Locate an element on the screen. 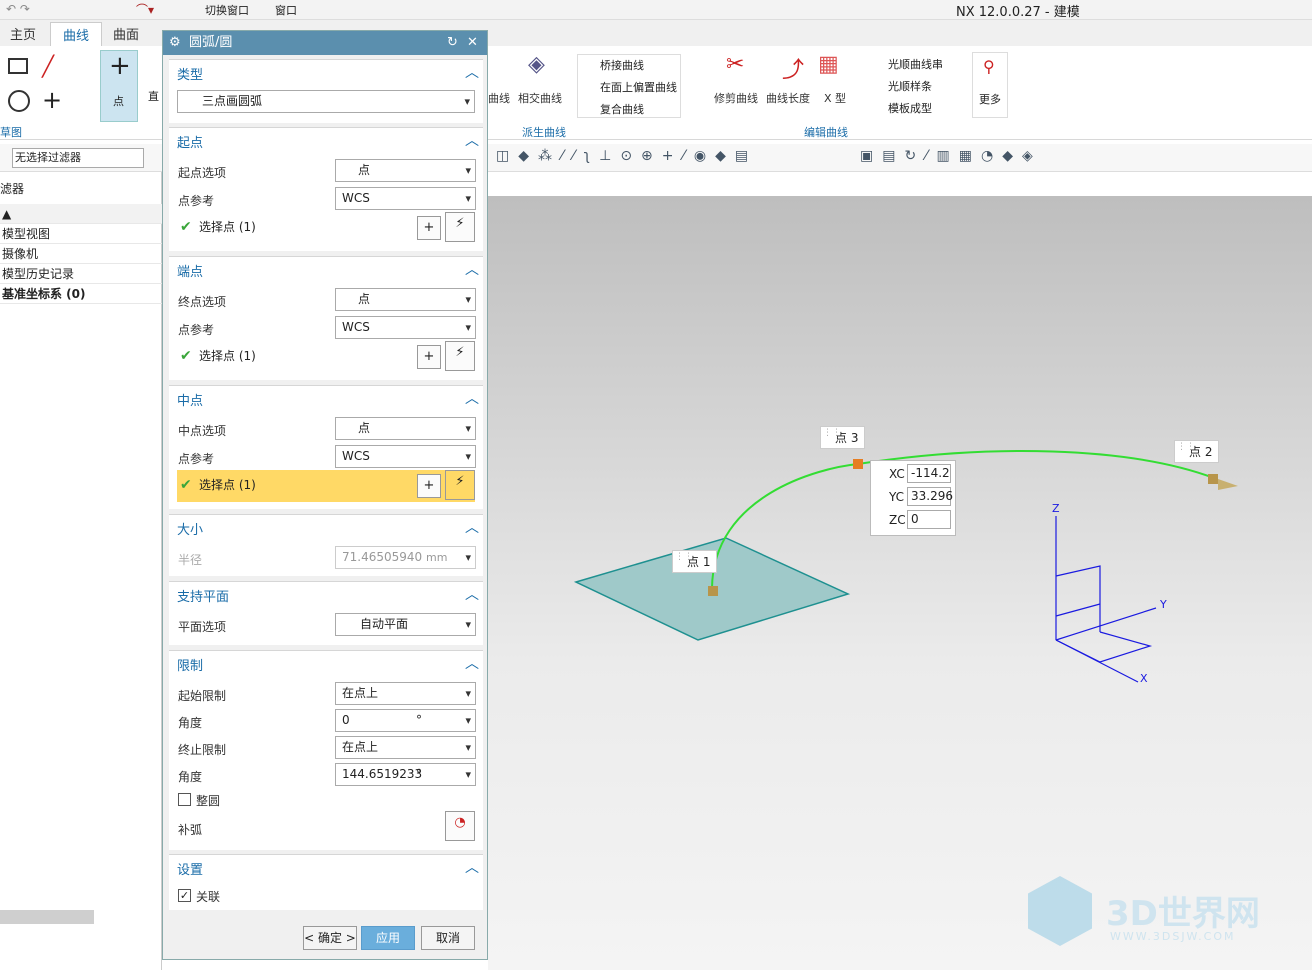 This screenshot has width=1312, height=973. end-ref-label: 点参考 is located at coordinates (196, 330).